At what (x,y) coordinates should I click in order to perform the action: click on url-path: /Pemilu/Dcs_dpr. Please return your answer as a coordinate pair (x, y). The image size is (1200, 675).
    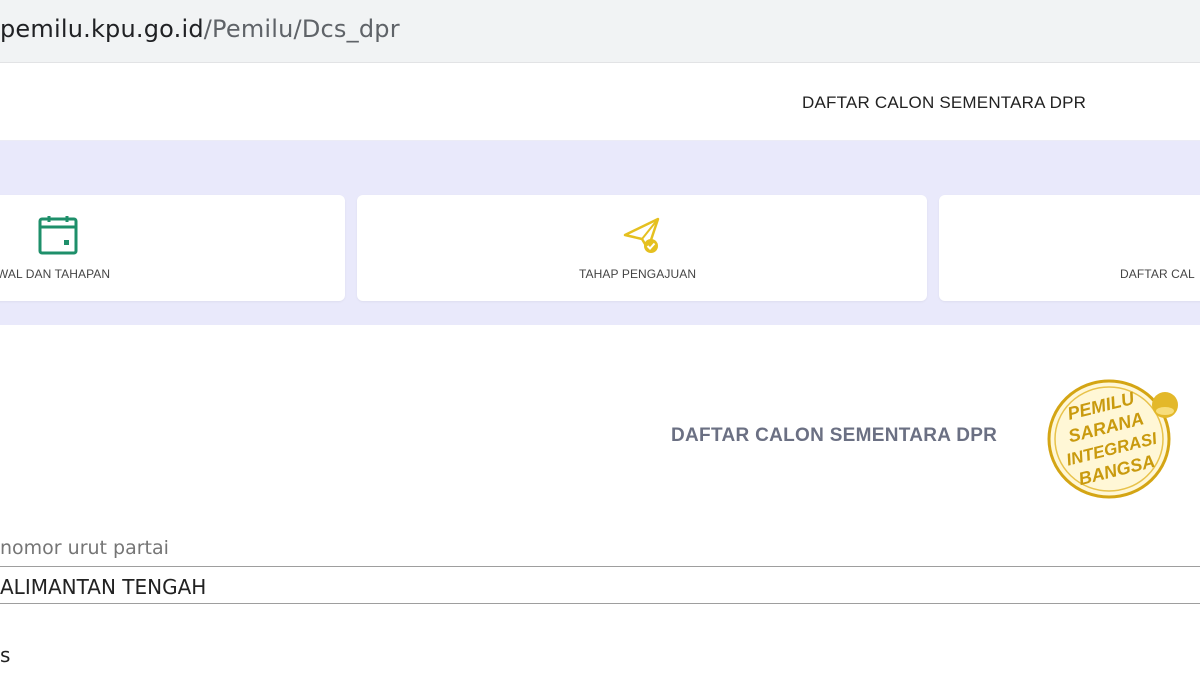
    Looking at the image, I should click on (301, 29).